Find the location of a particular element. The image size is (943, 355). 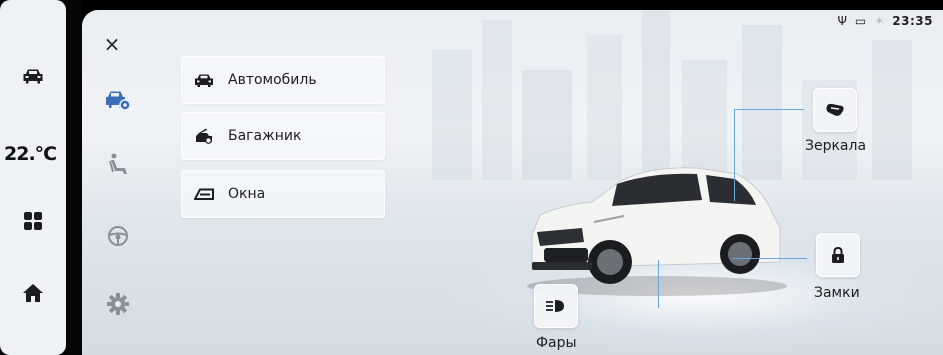

window-icon is located at coordinates (204, 194).